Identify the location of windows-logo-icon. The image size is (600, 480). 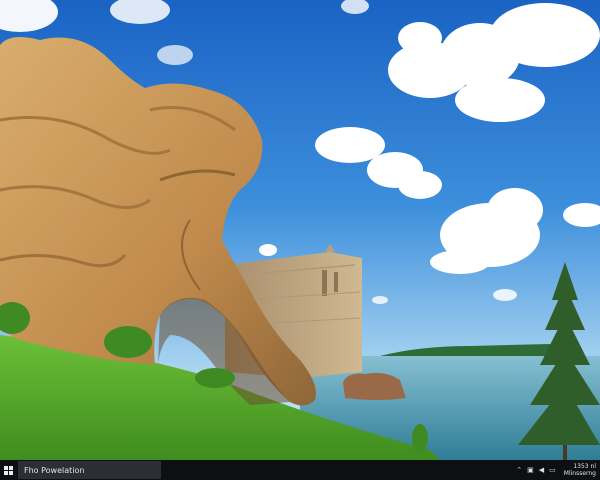
(8, 470).